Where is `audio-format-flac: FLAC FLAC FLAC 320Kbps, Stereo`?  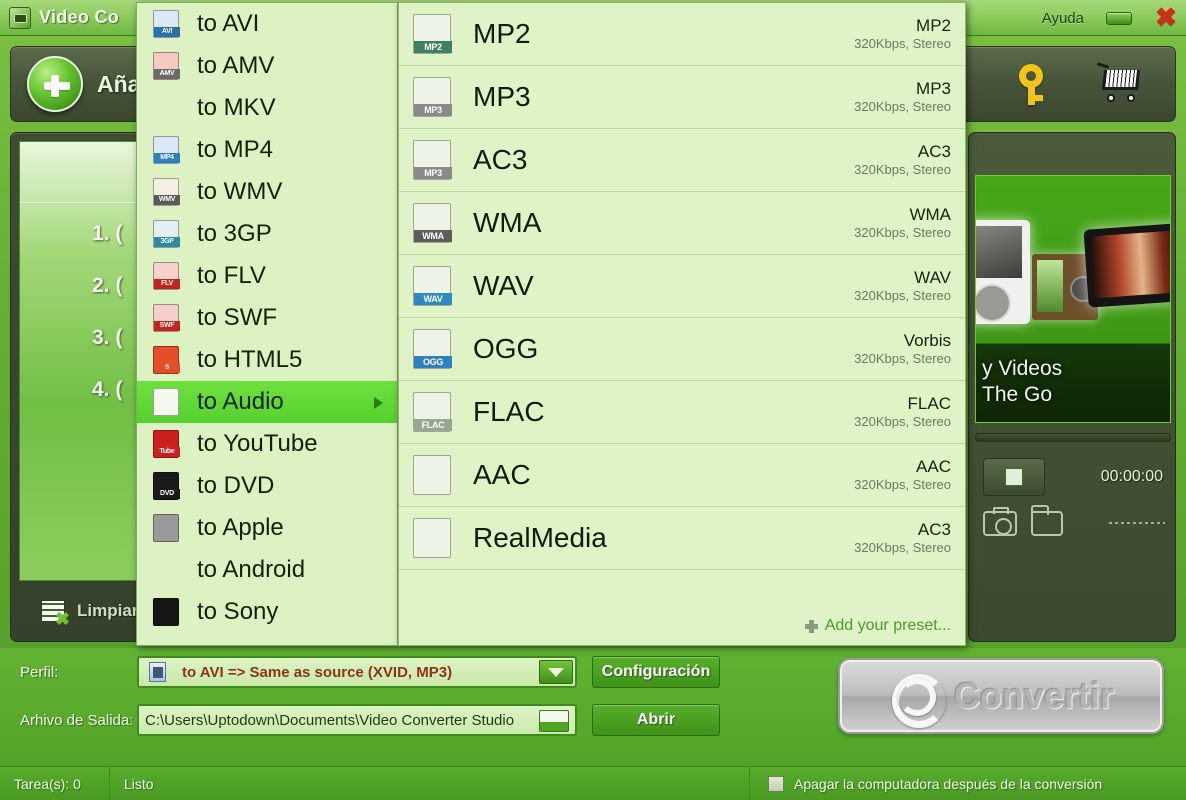 audio-format-flac: FLAC FLAC FLAC 320Kbps, Stereo is located at coordinates (682, 412).